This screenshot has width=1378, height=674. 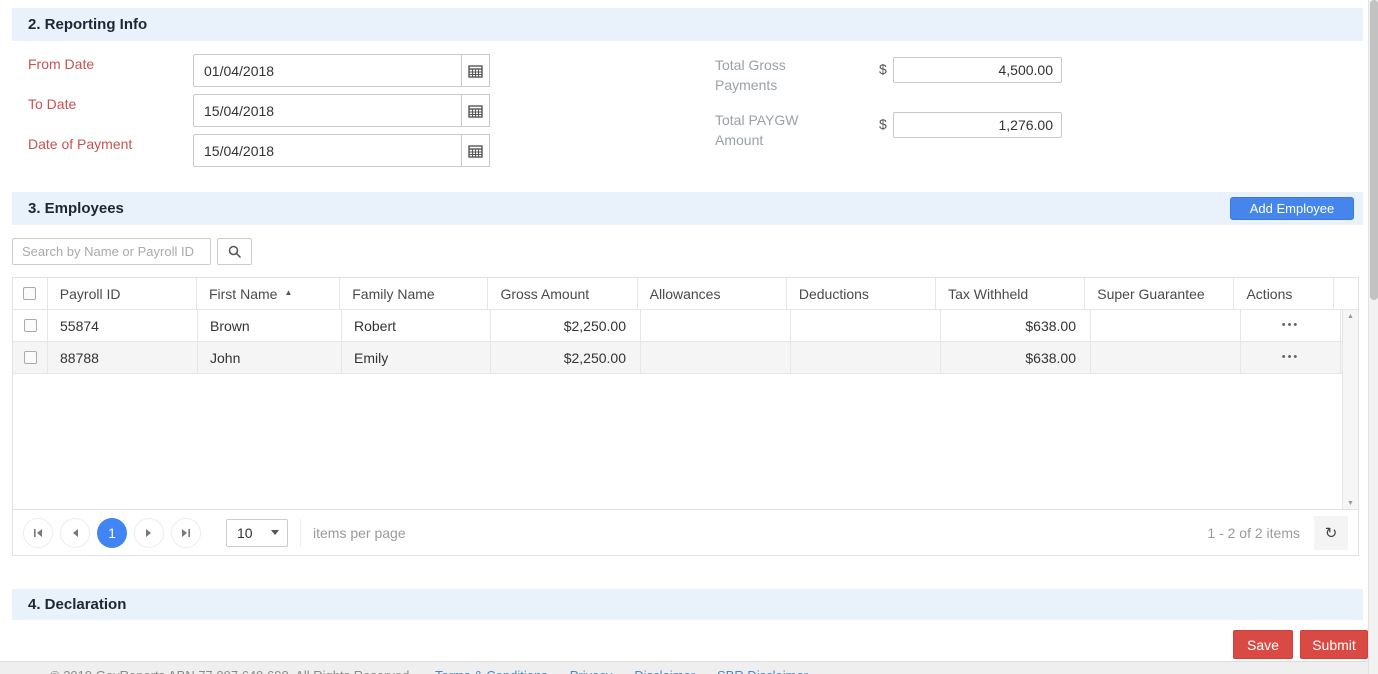 What do you see at coordinates (257, 532) in the screenshot?
I see `page-size-dropdown: 10` at bounding box center [257, 532].